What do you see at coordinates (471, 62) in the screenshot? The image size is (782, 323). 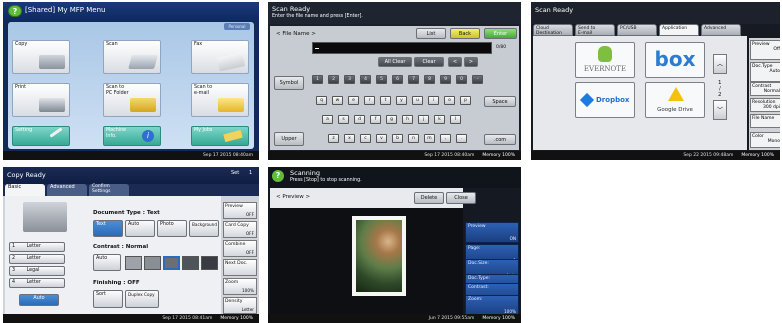 I see `cursor-right-button: >` at bounding box center [471, 62].